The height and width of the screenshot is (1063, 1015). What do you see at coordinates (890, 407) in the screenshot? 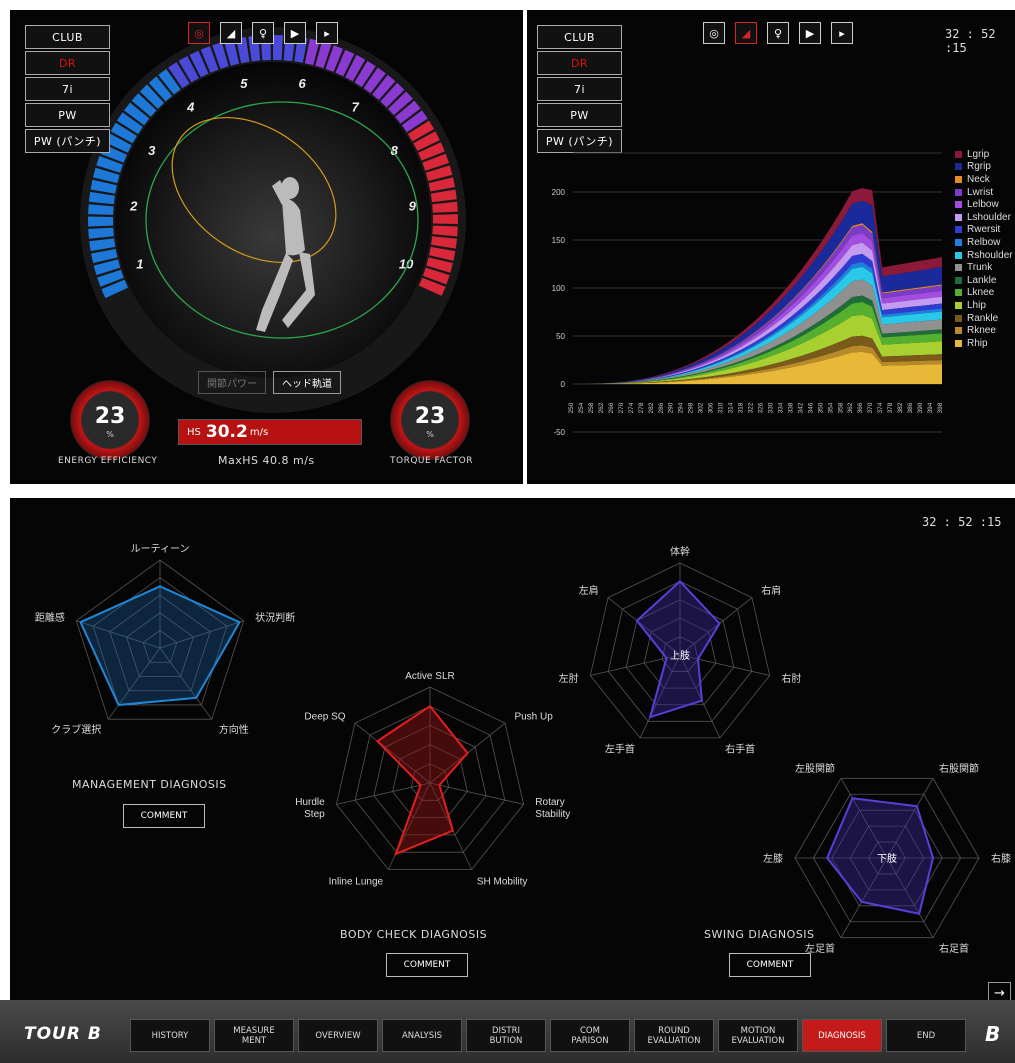
I see `x-tick-label: 378` at bounding box center [890, 407].